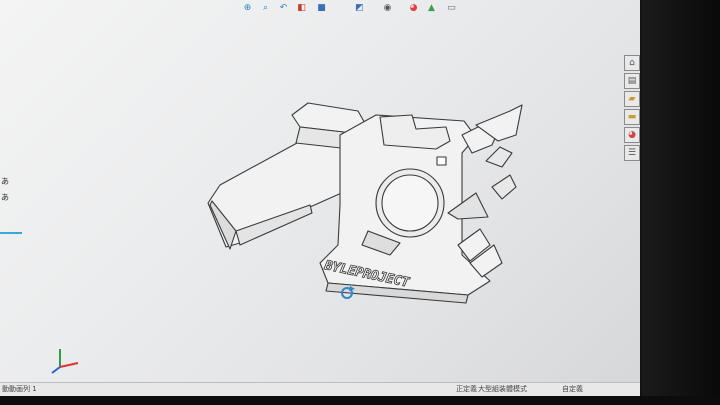 The height and width of the screenshot is (405, 720). Describe the element at coordinates (65, 361) in the screenshot. I see `axis-triad-icon` at that location.